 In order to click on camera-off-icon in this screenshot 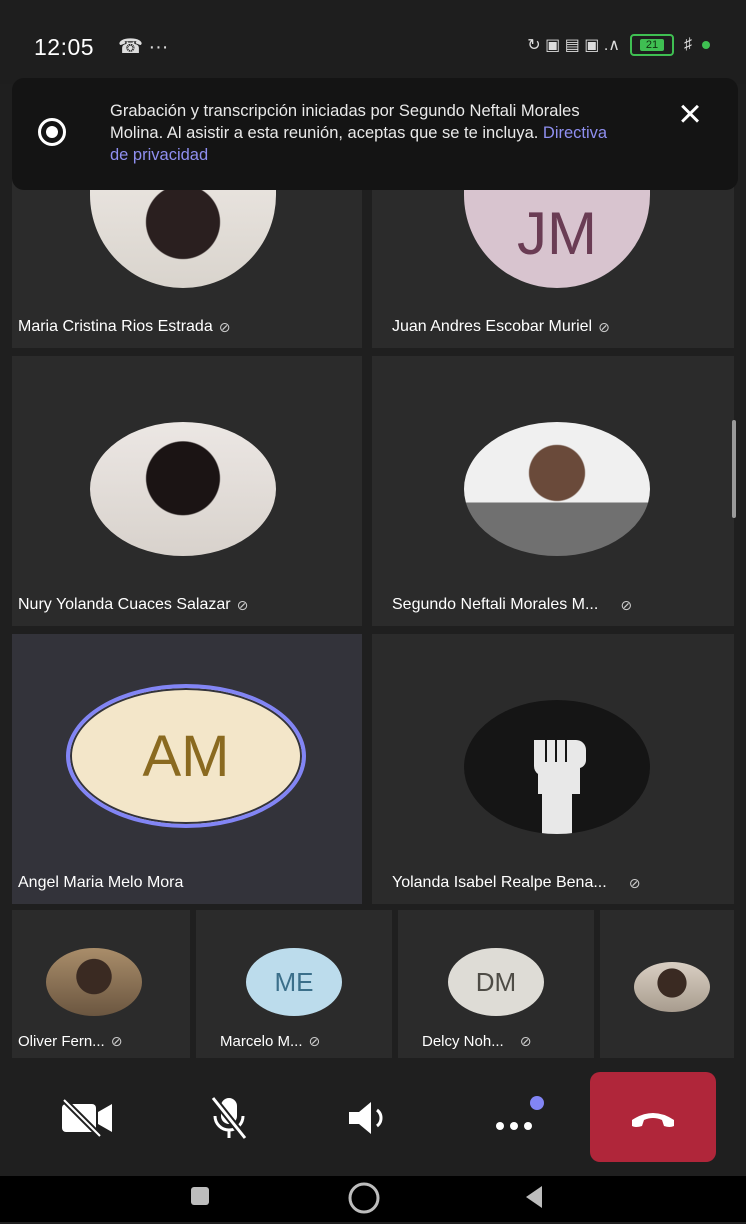, I will do `click(86, 1118)`.